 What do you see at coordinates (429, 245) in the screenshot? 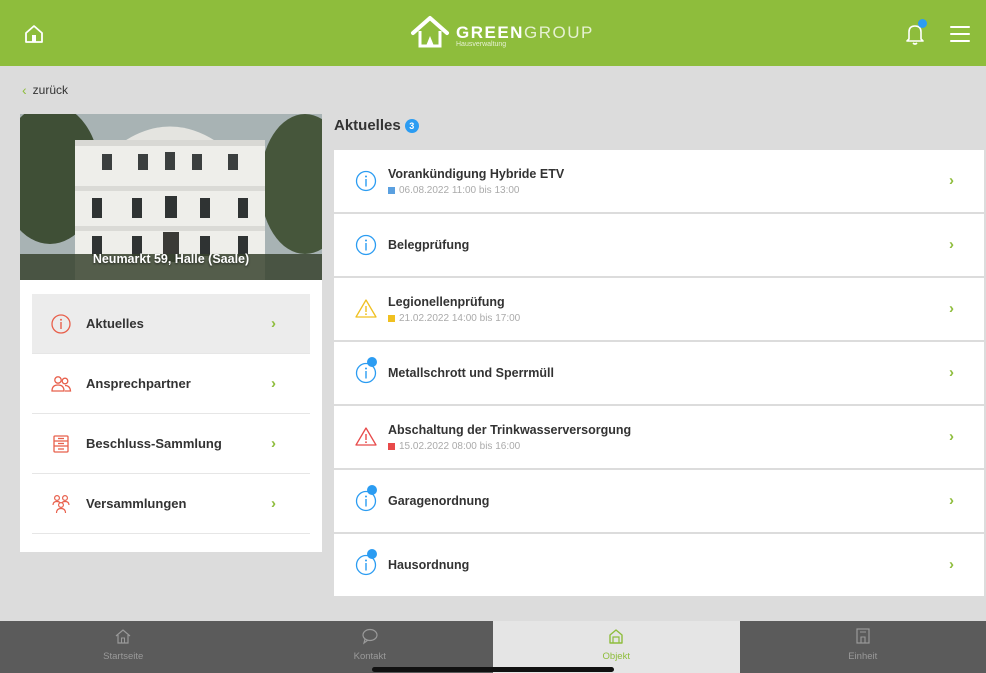
I see `news-title: Belegprüfung` at bounding box center [429, 245].